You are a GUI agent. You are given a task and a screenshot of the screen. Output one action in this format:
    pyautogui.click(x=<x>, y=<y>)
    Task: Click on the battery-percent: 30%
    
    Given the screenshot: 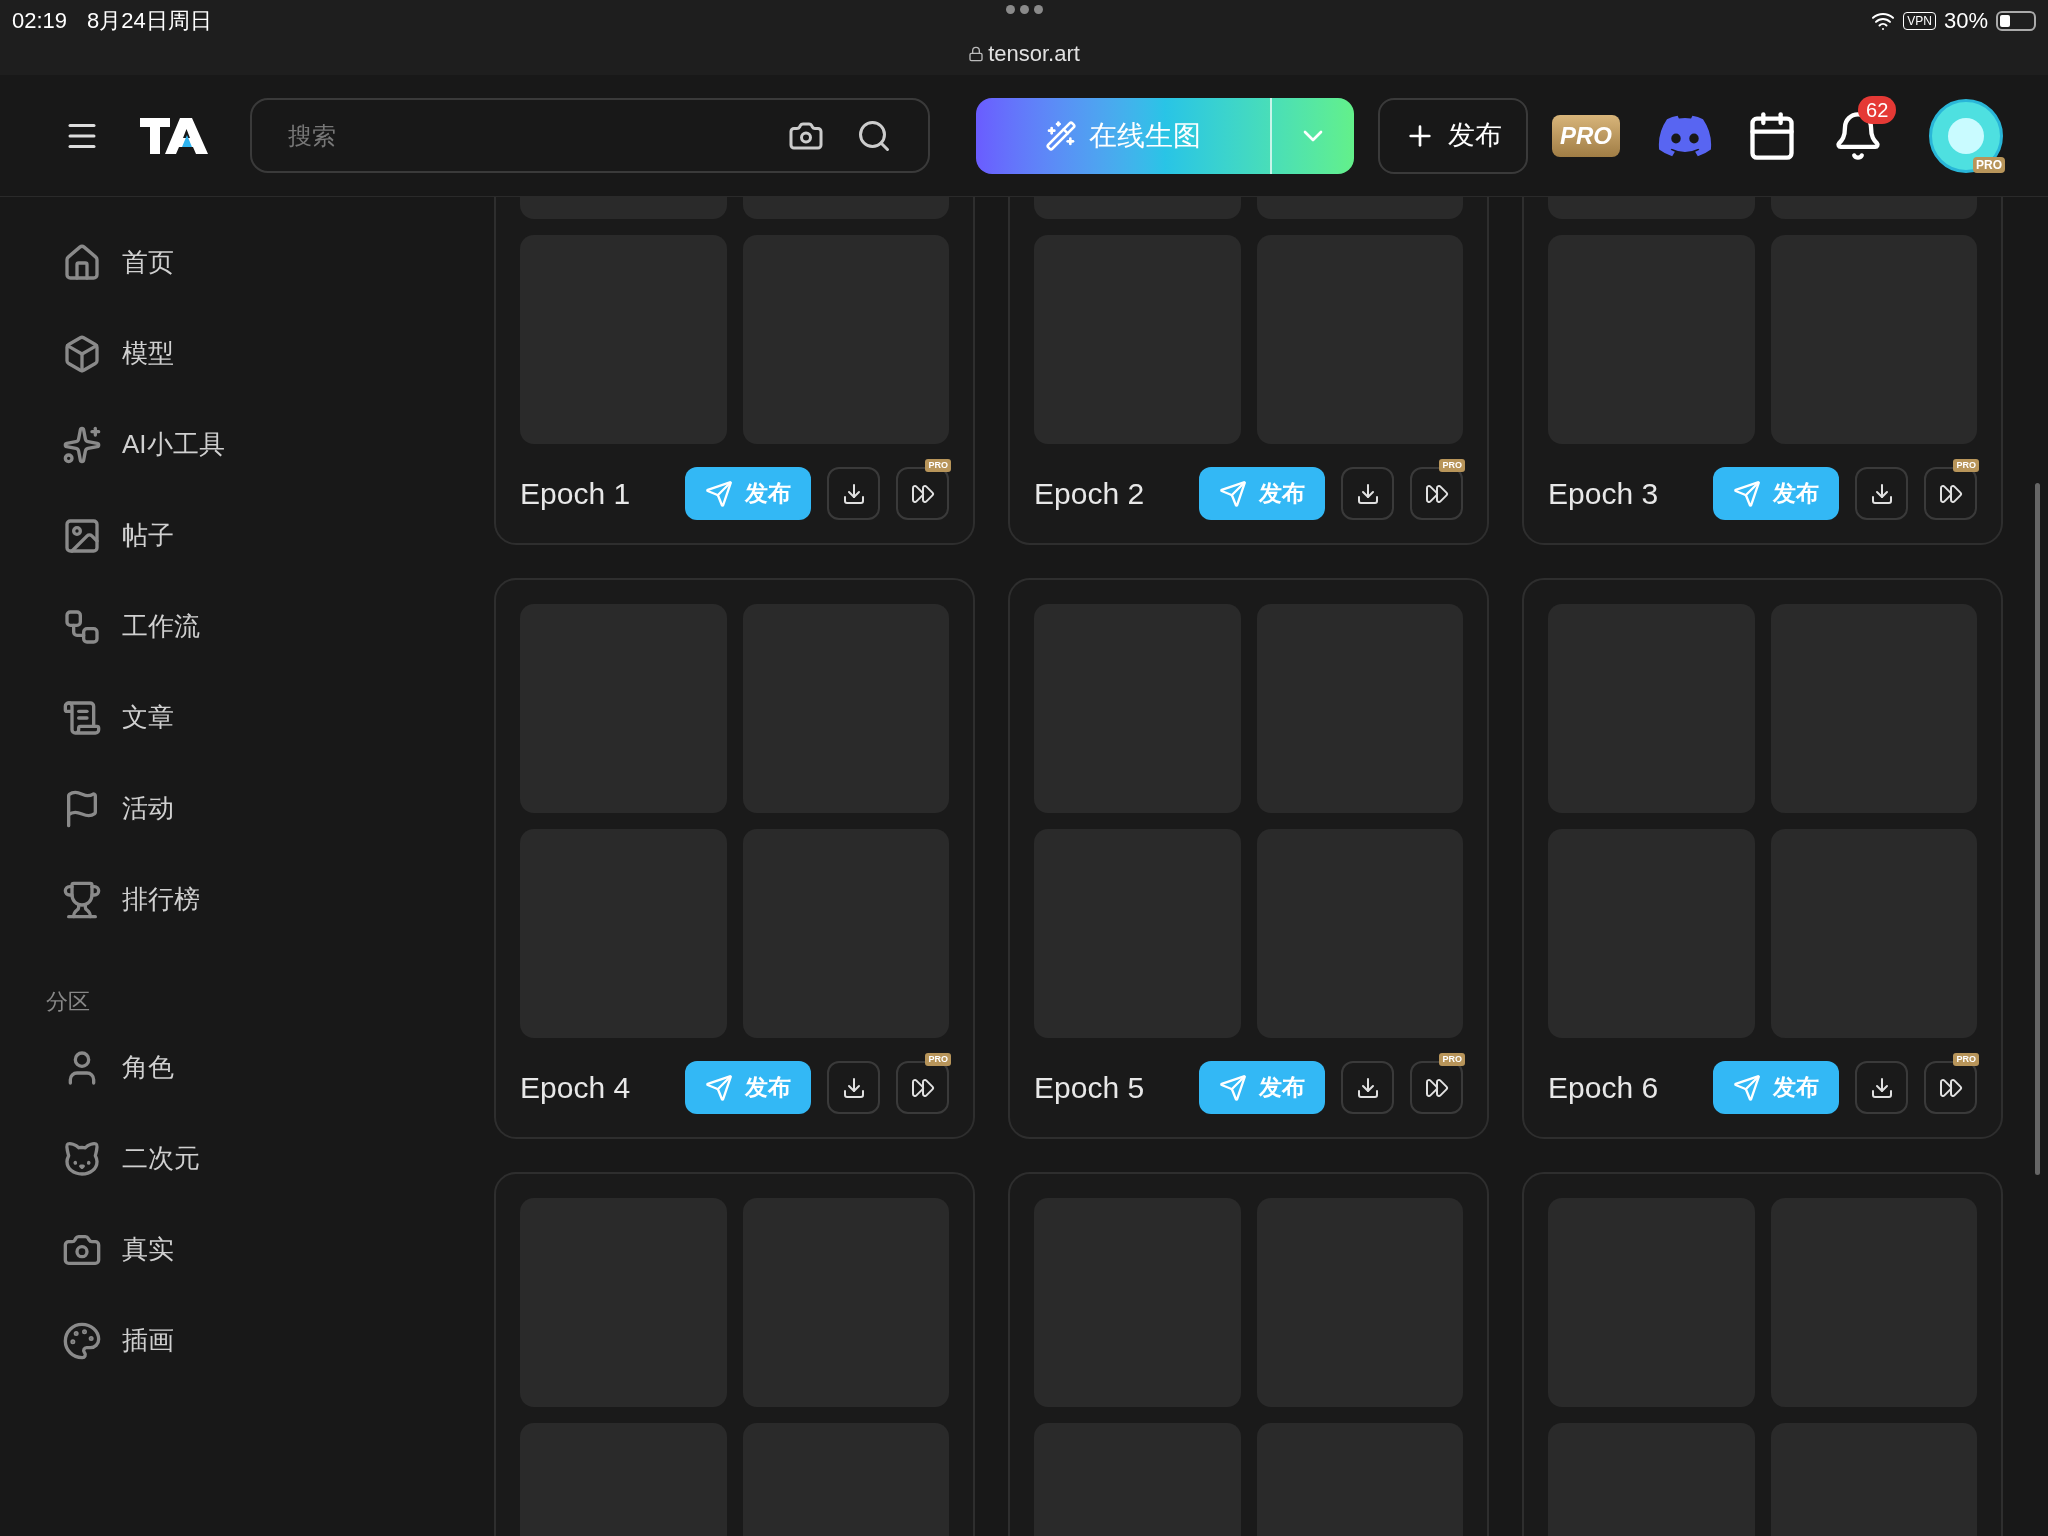 What is the action you would take?
    pyautogui.click(x=1965, y=21)
    